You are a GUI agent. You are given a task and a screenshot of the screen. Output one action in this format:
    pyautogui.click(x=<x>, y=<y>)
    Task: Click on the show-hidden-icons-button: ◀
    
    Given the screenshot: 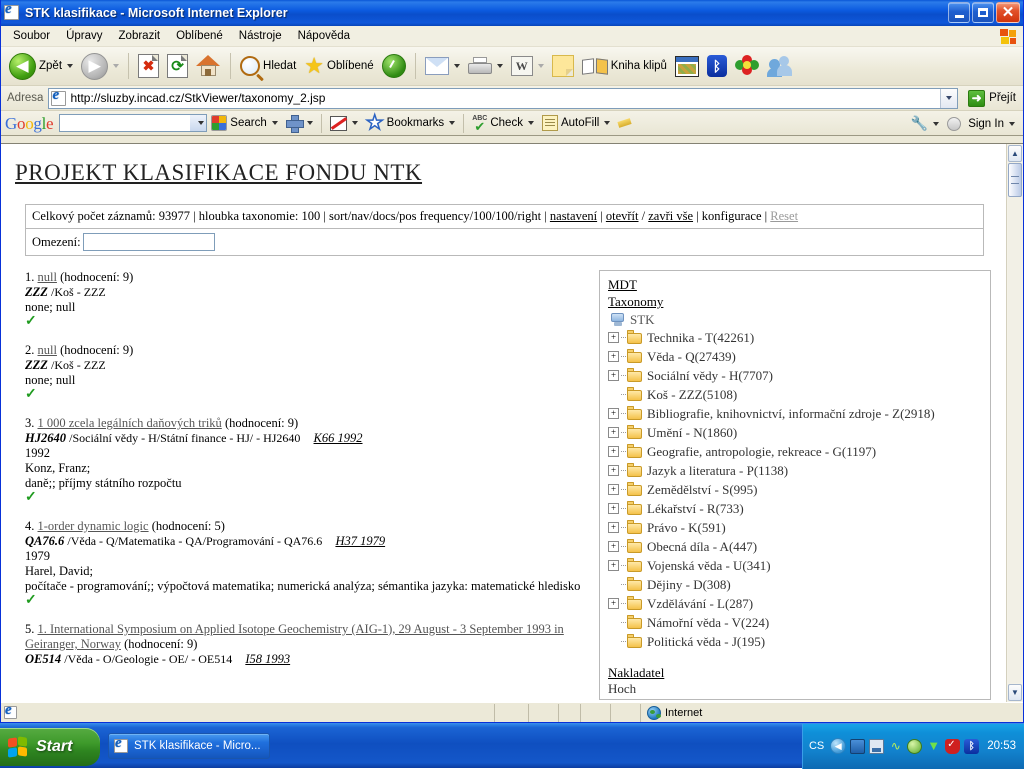 What is the action you would take?
    pyautogui.click(x=838, y=746)
    